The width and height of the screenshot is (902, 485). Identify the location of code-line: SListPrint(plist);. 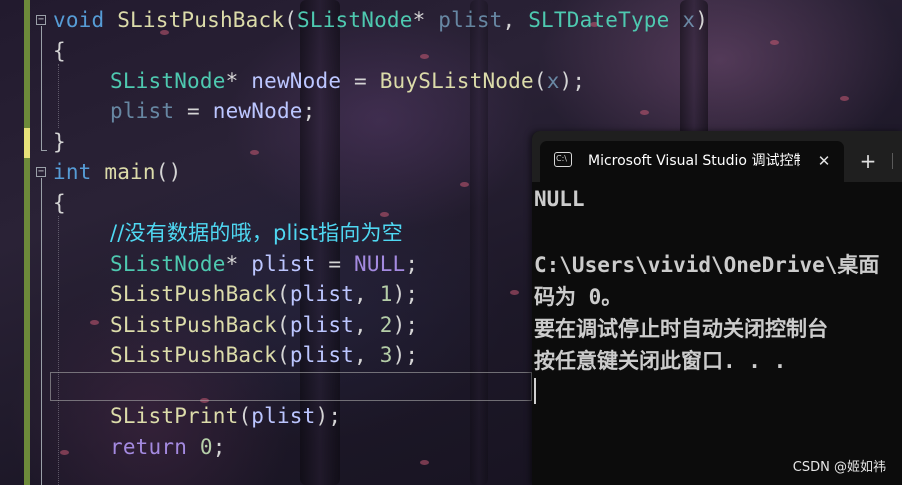
(225, 416).